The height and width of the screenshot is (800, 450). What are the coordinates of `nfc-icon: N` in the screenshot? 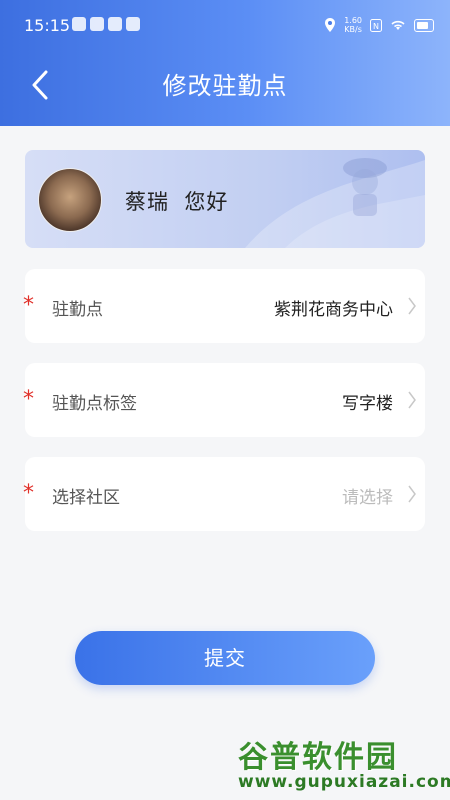 It's located at (376, 25).